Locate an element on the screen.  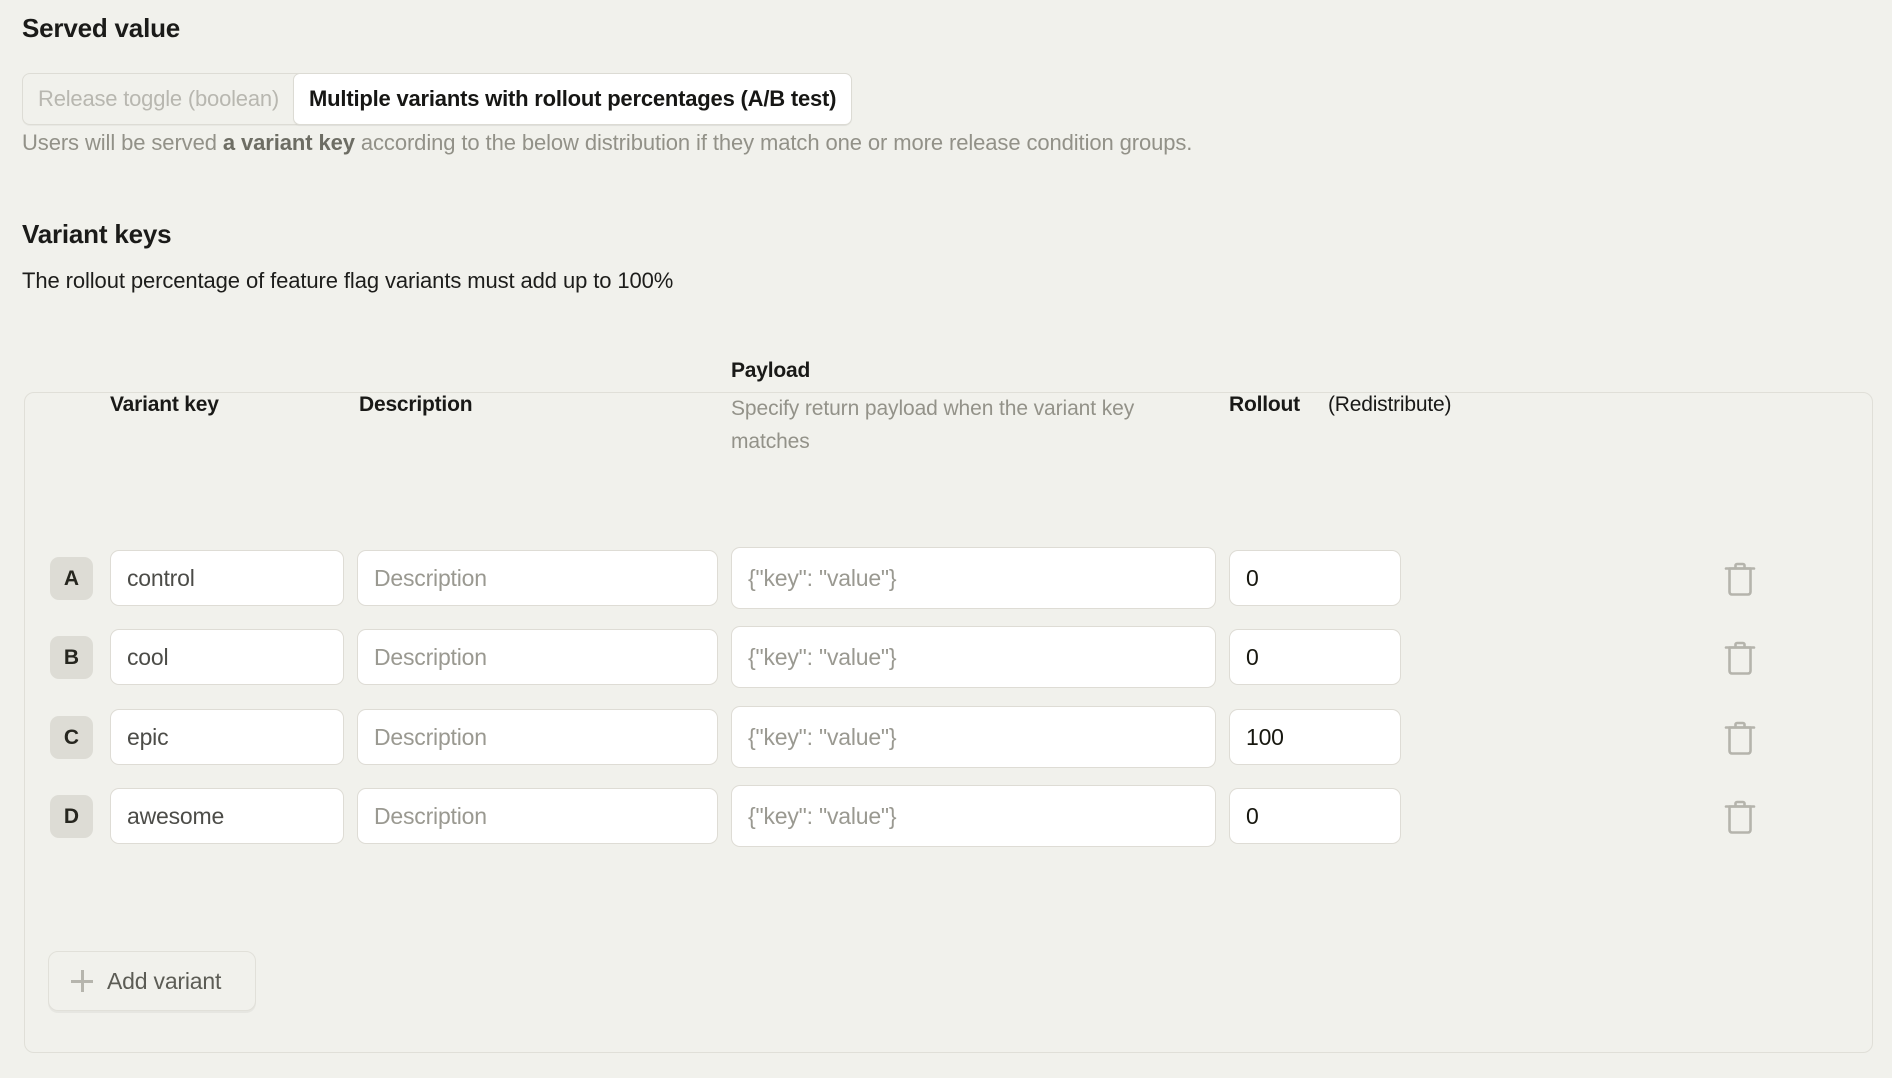
variant-payload-input-d: {"key": "value"} is located at coordinates (973, 816).